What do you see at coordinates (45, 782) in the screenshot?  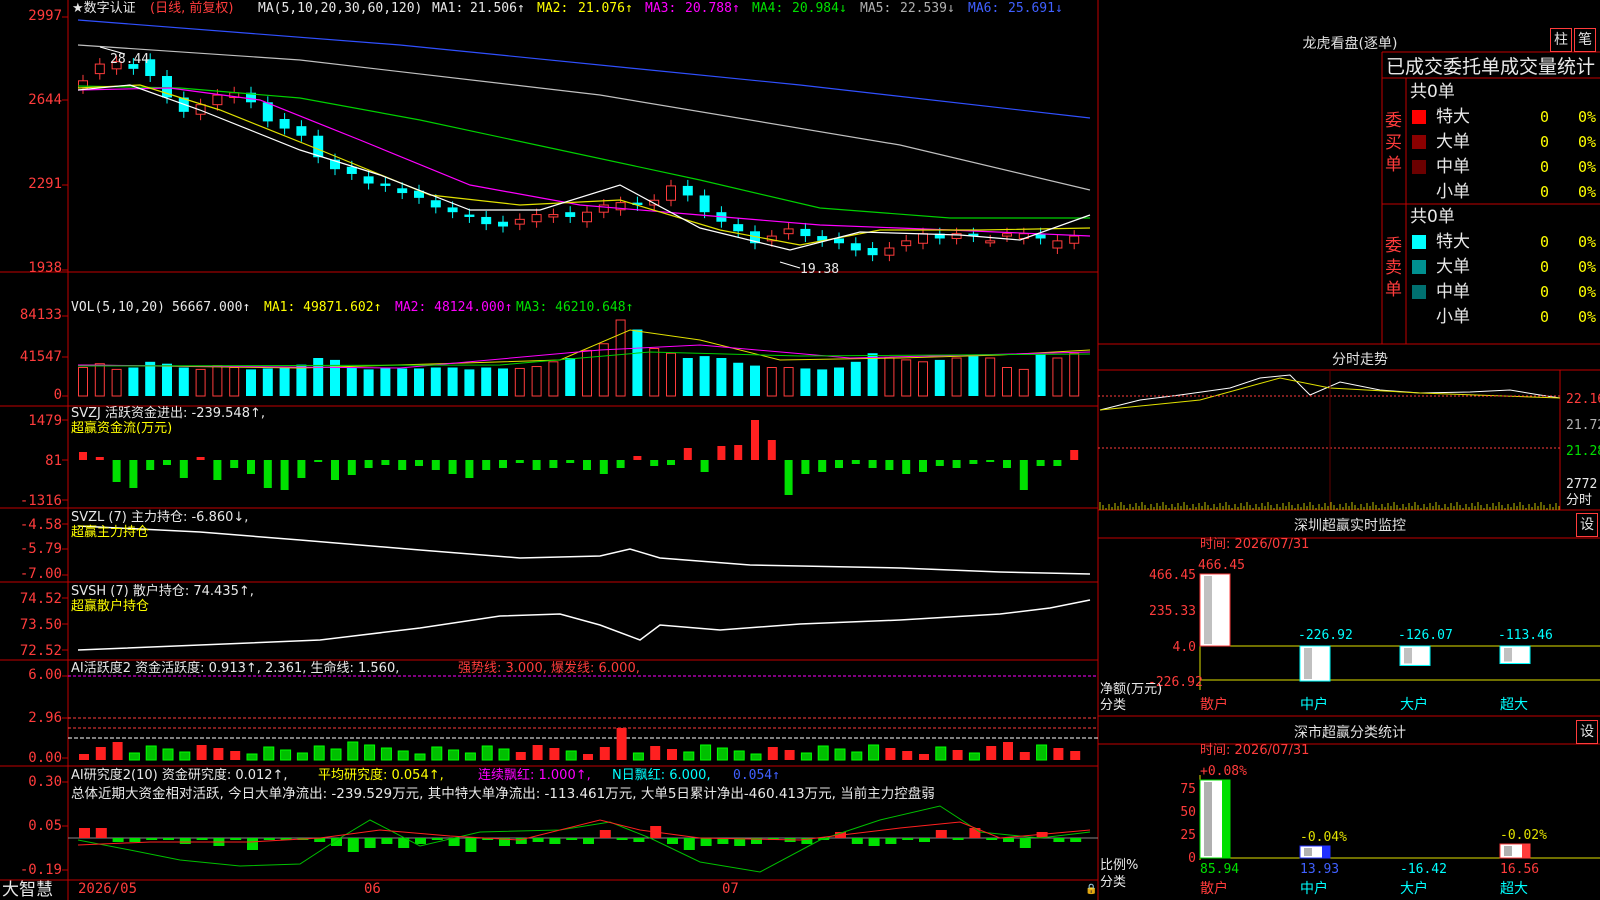 I see `y-tick: 0.30` at bounding box center [45, 782].